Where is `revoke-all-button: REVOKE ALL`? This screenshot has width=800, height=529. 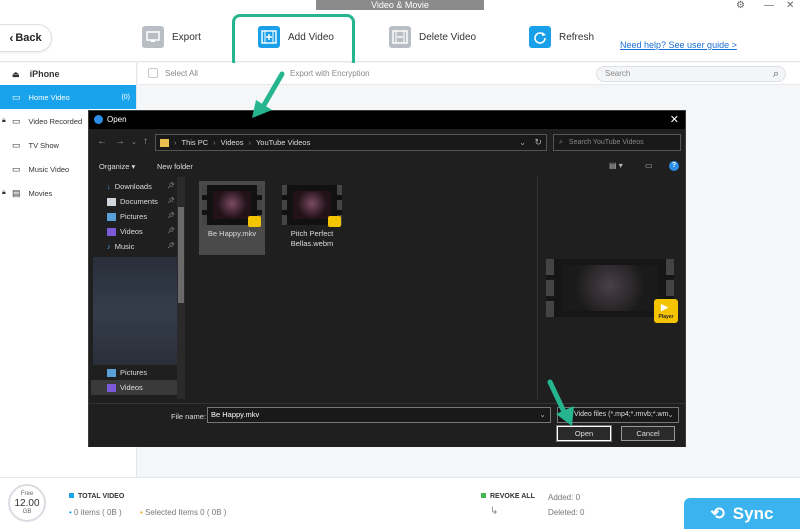 revoke-all-button: REVOKE ALL is located at coordinates (508, 496).